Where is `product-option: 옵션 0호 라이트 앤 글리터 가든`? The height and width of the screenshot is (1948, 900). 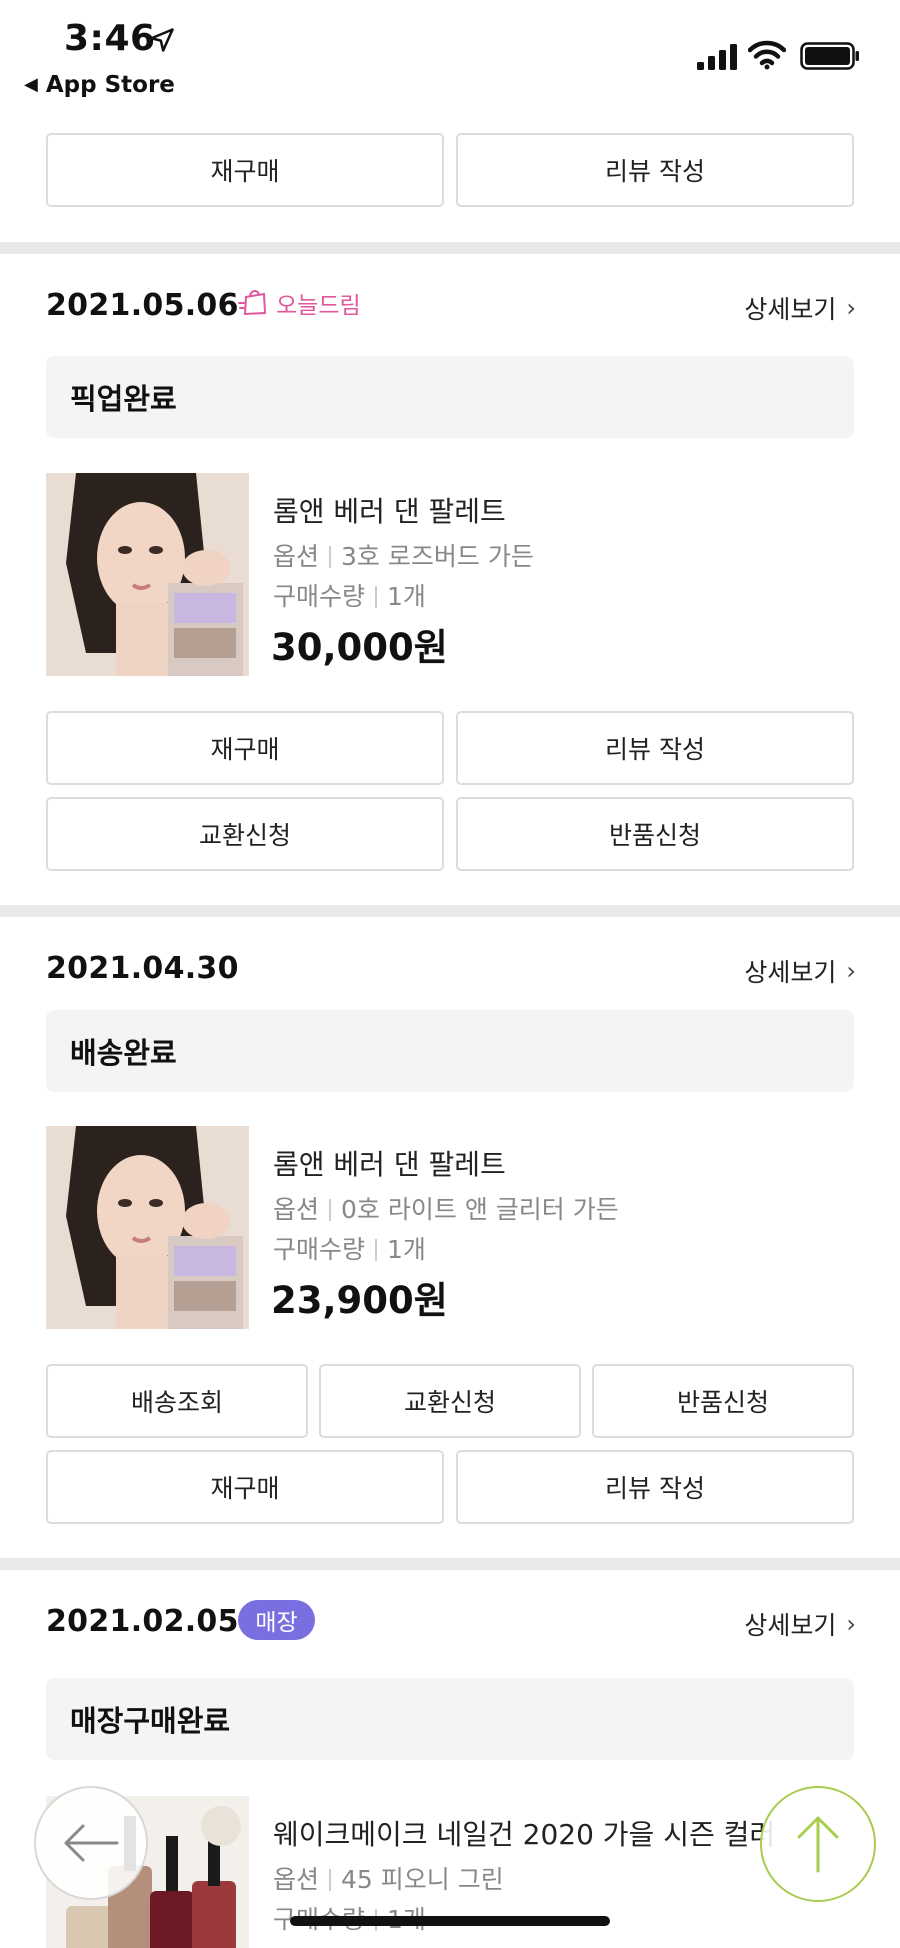 product-option: 옵션 0호 라이트 앤 글리터 가든 is located at coordinates (446, 1208).